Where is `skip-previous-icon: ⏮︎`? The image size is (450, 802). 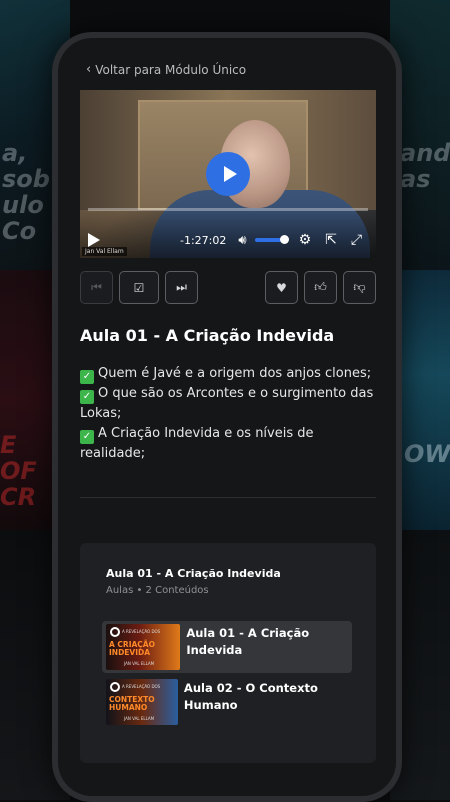 skip-previous-icon: ⏮︎ is located at coordinates (96, 287).